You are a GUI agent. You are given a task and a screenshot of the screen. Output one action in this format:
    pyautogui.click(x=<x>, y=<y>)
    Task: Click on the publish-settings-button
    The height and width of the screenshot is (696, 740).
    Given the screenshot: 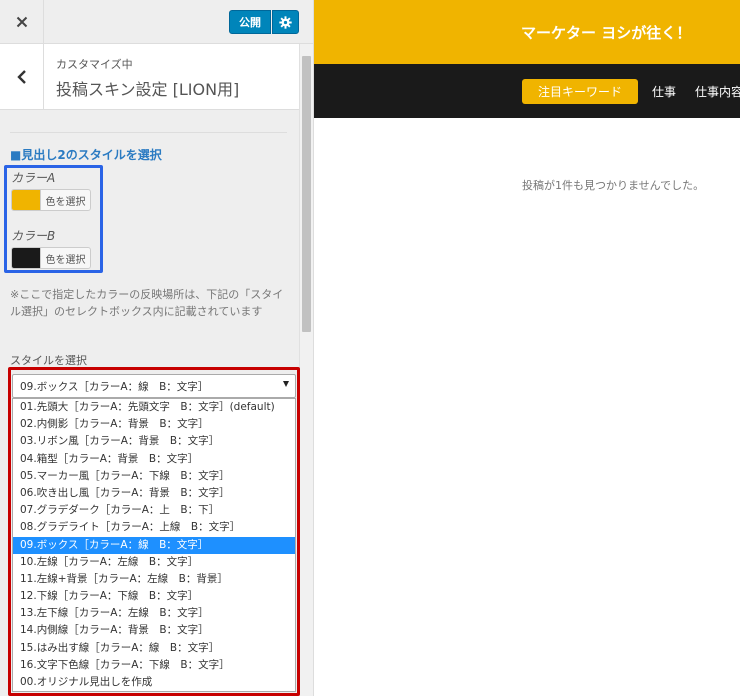 What is the action you would take?
    pyautogui.click(x=285, y=22)
    